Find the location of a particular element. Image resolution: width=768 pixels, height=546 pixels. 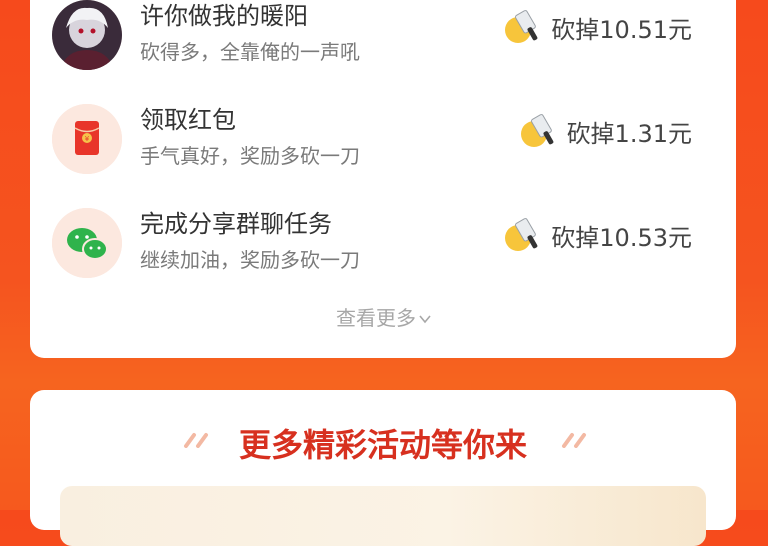

record-subtitle: 继续加油，奖励多砍一刀 is located at coordinates (250, 260).